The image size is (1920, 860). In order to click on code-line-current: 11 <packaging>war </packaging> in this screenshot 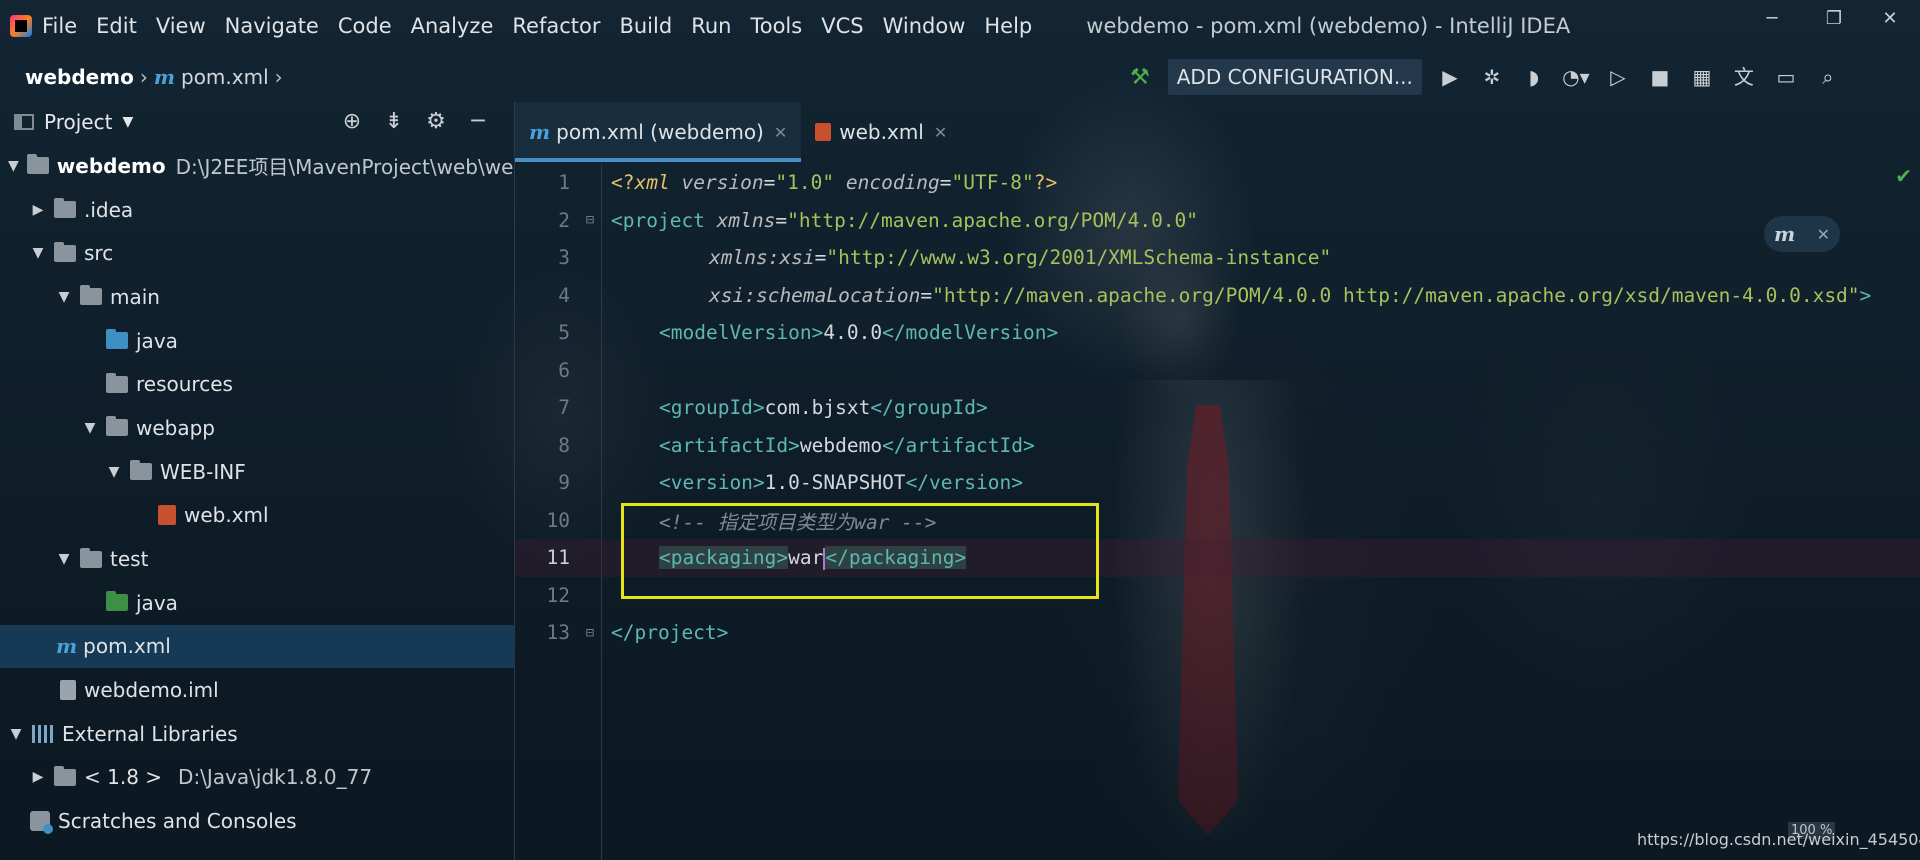, I will do `click(1217, 558)`.